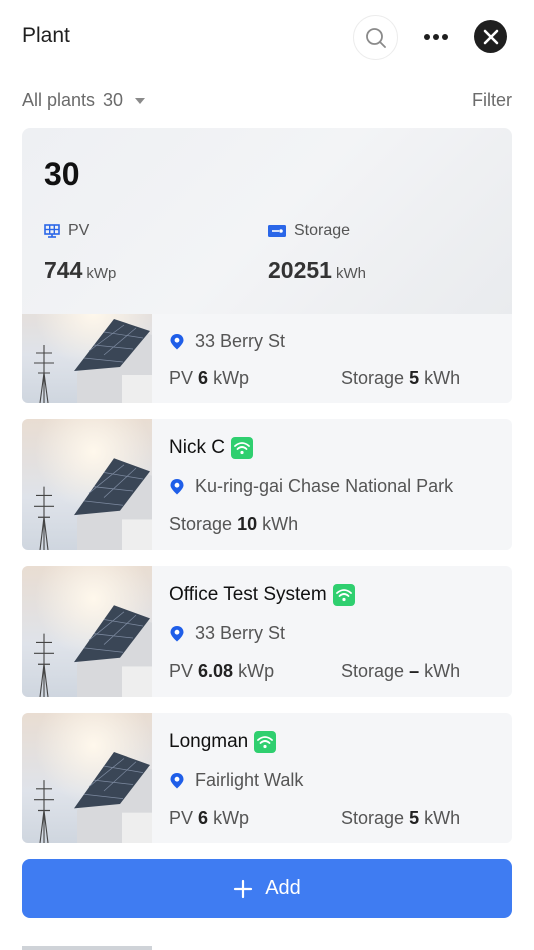  I want to click on search-button, so click(375, 37).